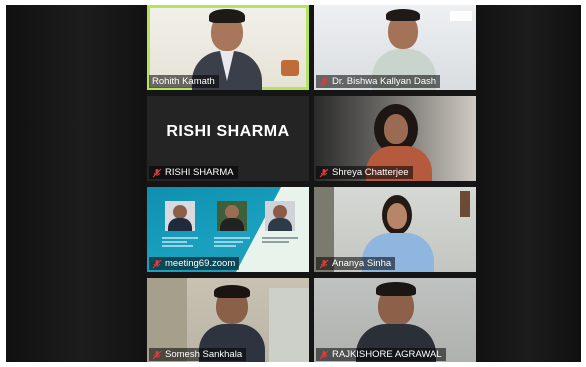  Describe the element at coordinates (356, 263) in the screenshot. I see `participant-name-label: Ananya Sinha` at that location.